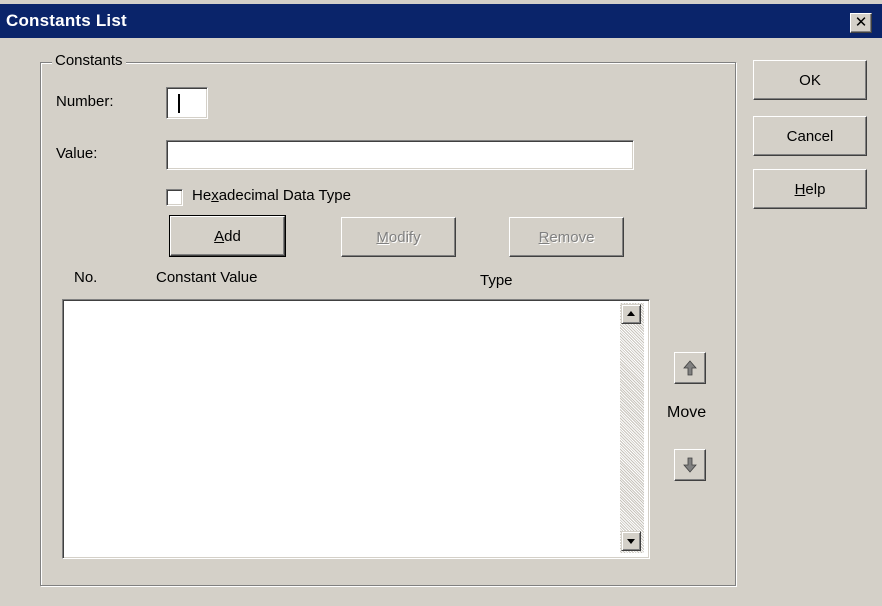 The image size is (882, 606). Describe the element at coordinates (632, 428) in the screenshot. I see `vertical-scrollbar` at that location.